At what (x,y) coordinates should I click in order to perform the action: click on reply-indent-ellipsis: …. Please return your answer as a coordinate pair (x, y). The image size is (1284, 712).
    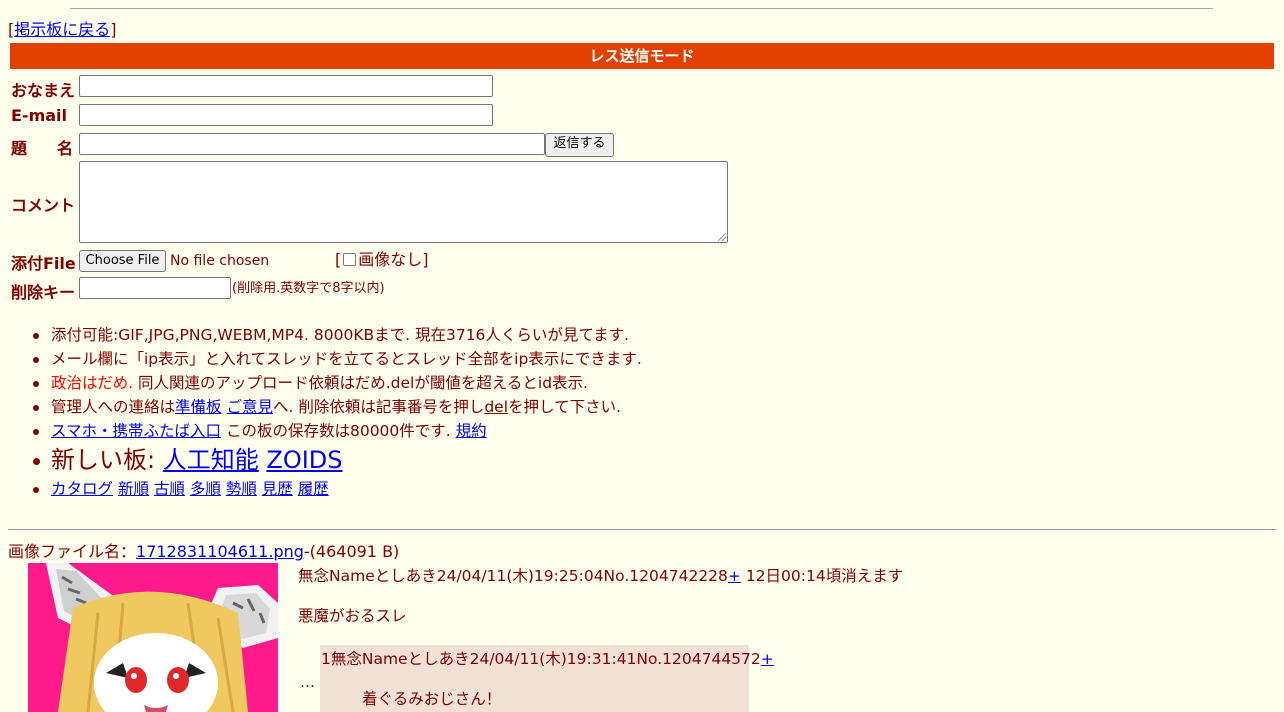
    Looking at the image, I should click on (307, 682).